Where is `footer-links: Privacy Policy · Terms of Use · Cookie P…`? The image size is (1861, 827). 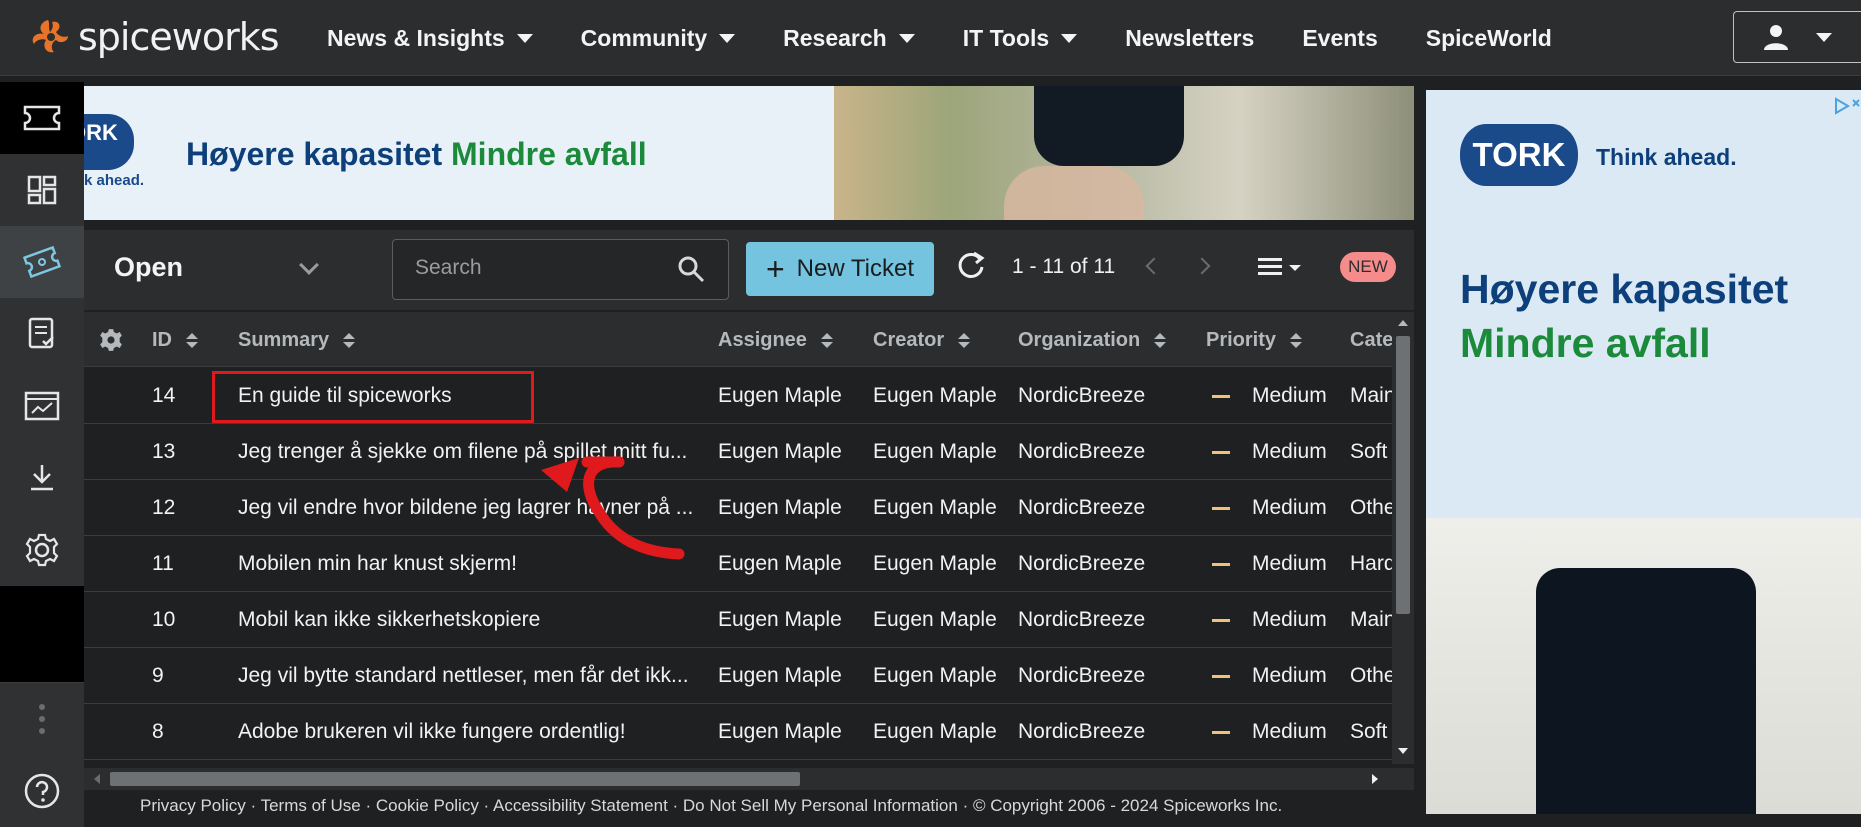
footer-links: Privacy Policy · Terms of Use · Cookie P… is located at coordinates (749, 802).